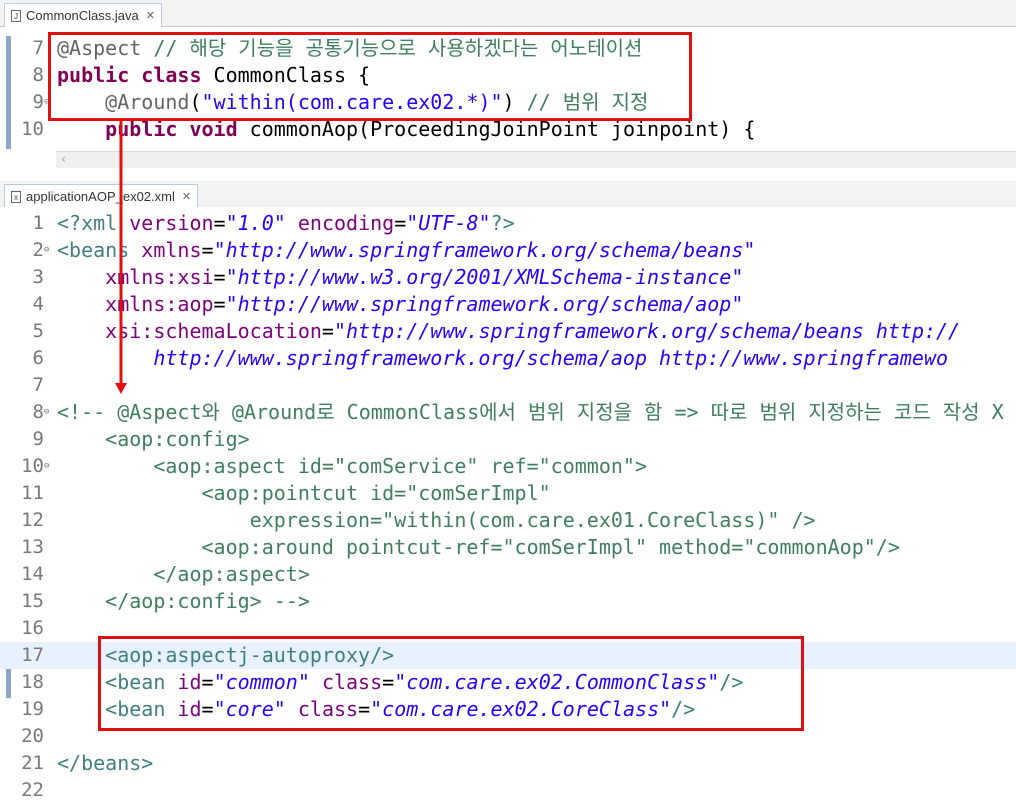 The height and width of the screenshot is (810, 1016). I want to click on tab-applicationaop-xml: x applicationAOP_ex02.xml ✕, so click(101, 196).